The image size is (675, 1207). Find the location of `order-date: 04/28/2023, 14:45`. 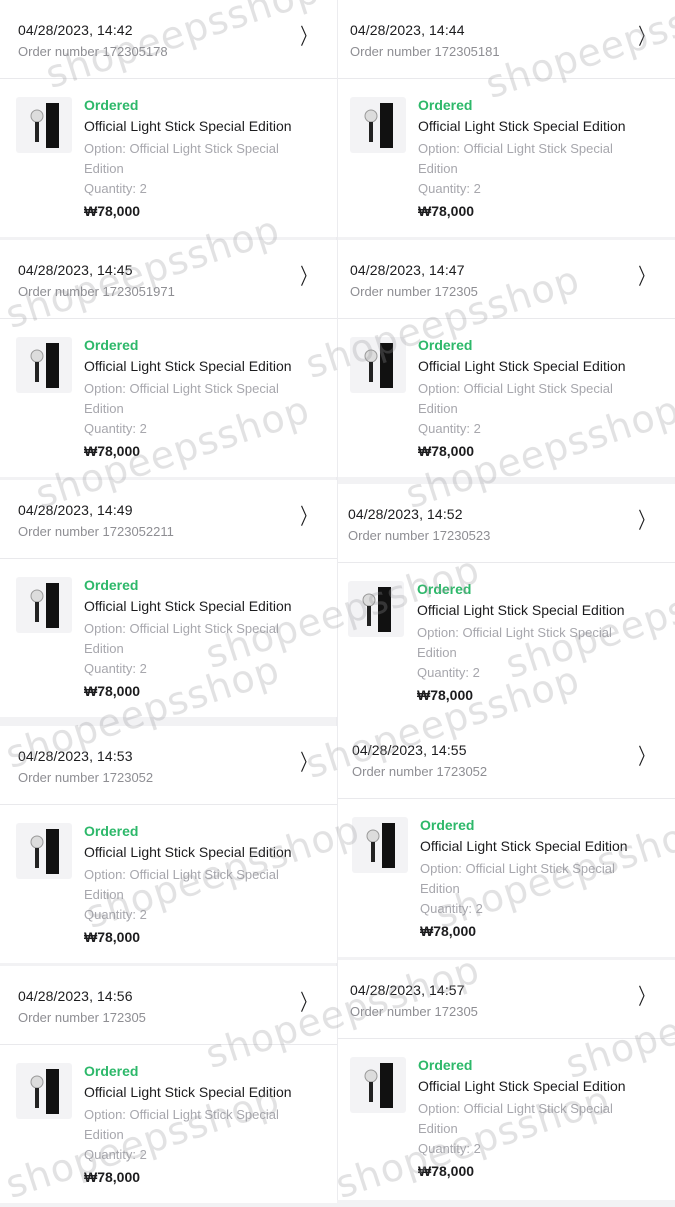

order-date: 04/28/2023, 14:45 is located at coordinates (75, 270).